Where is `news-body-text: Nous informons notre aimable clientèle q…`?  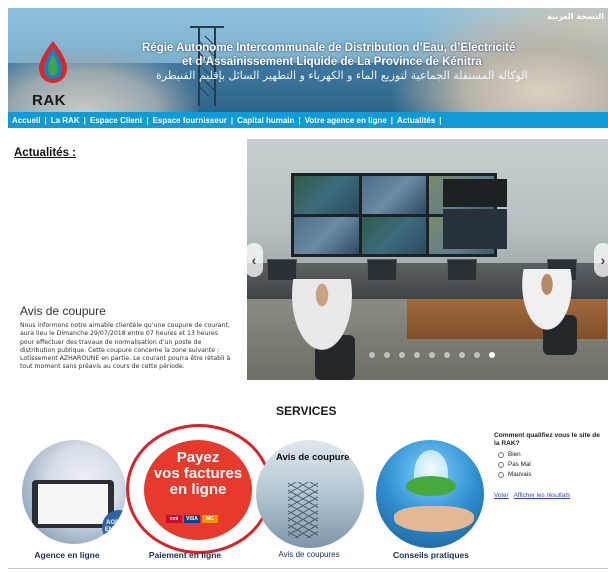
news-body-text: Nous informons notre aimable clientèle q… is located at coordinates (125, 346).